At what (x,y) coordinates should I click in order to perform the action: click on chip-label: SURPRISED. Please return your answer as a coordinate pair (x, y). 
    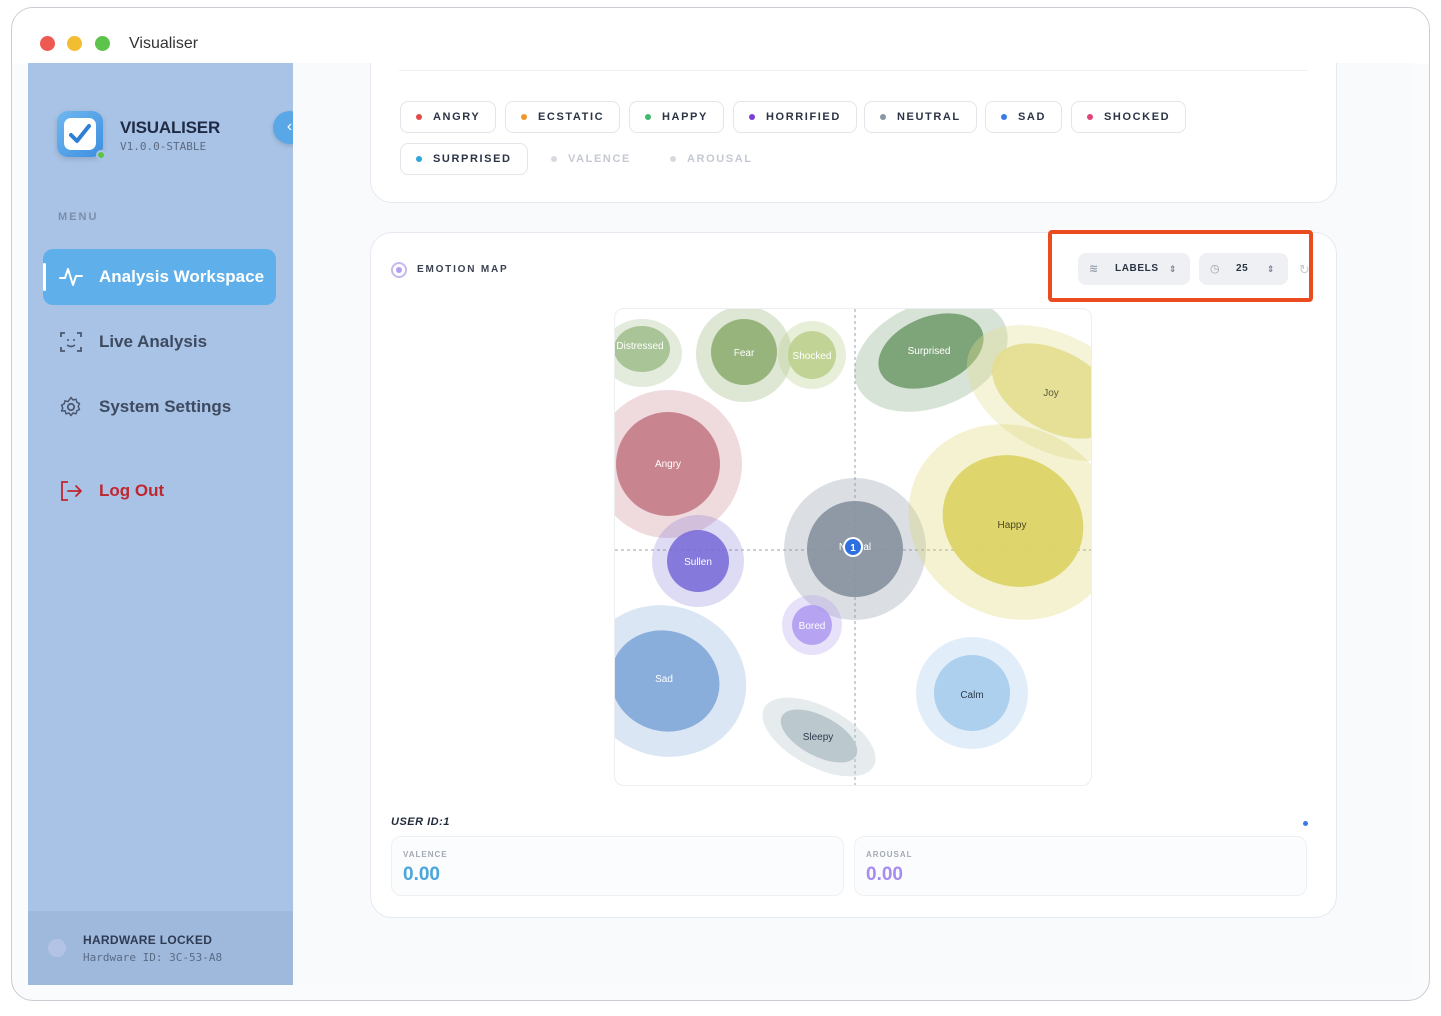
    Looking at the image, I should click on (472, 159).